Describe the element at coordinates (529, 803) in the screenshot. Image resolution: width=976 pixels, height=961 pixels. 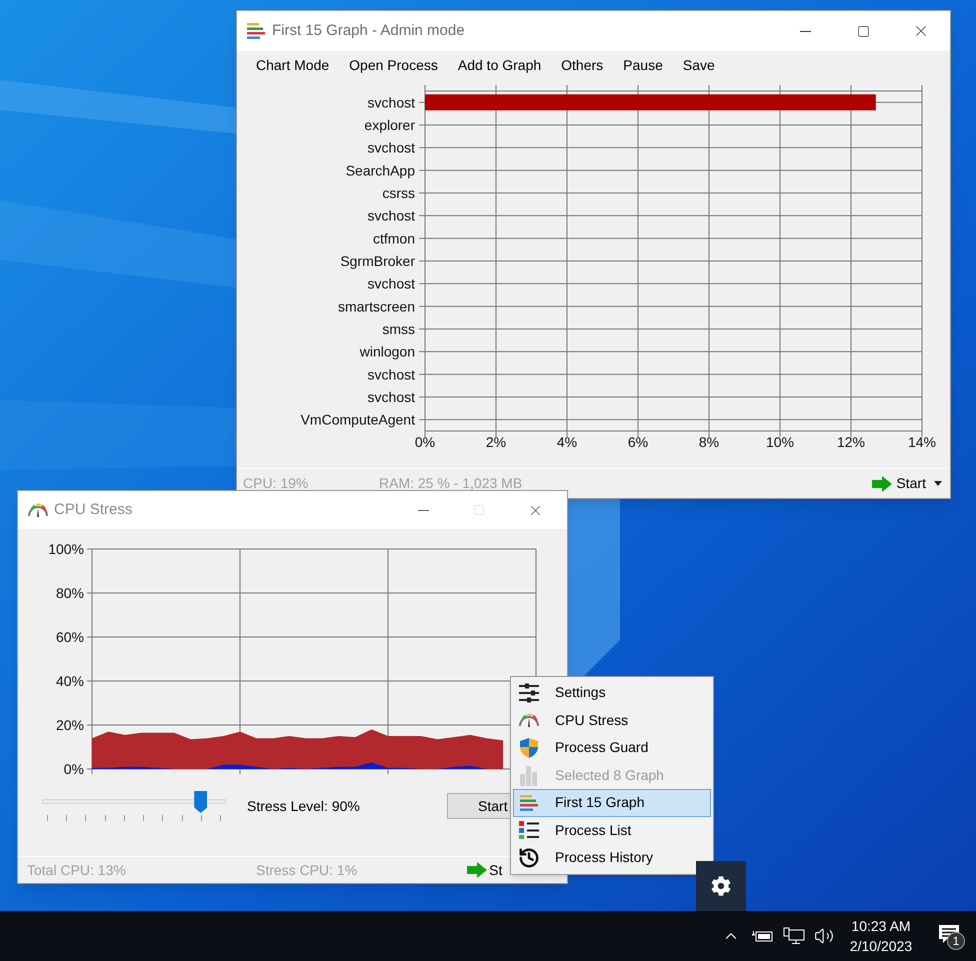
I see `bars-icon` at that location.